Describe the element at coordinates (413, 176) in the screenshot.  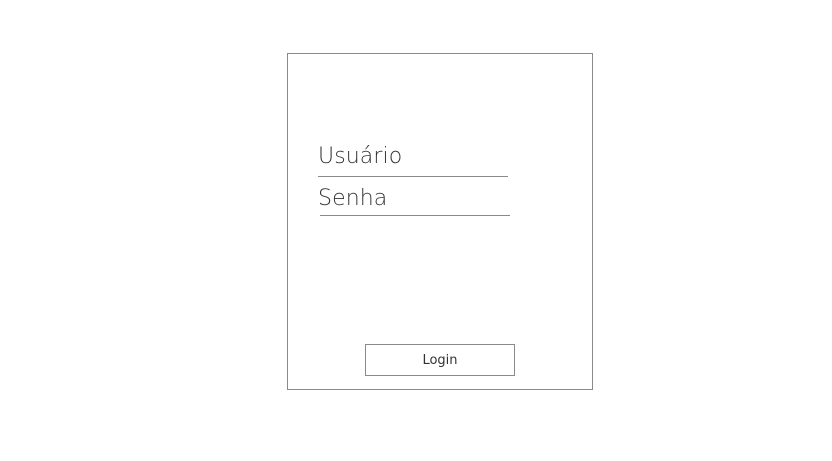
I see `username-field` at that location.